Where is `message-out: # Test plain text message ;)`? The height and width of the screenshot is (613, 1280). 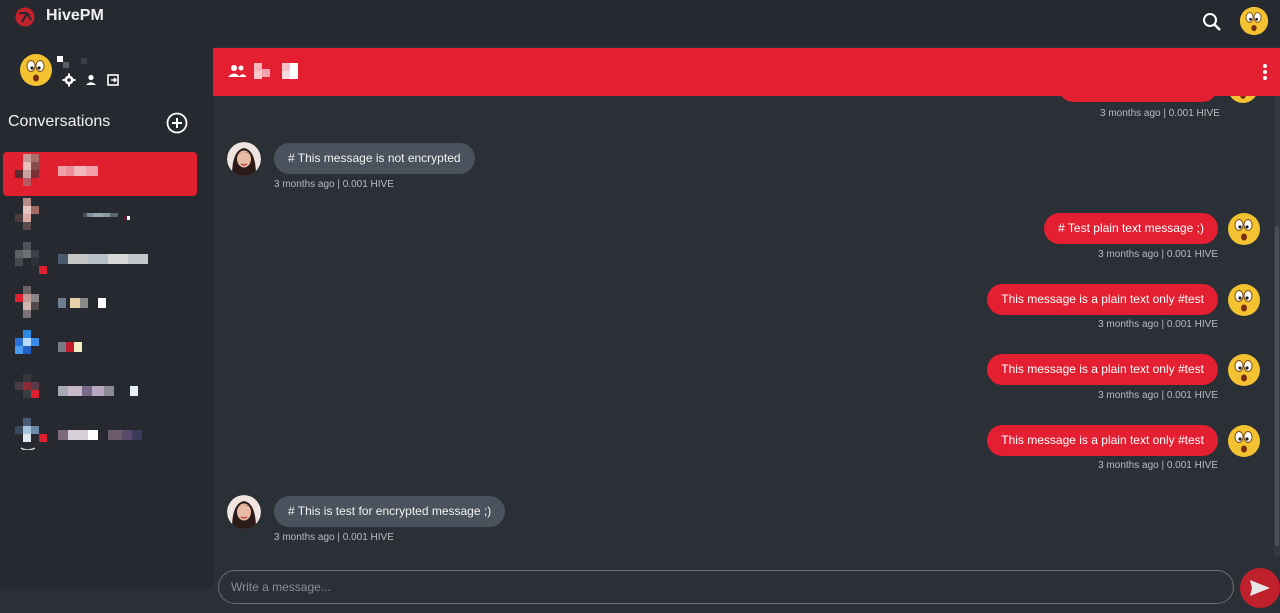
message-out: # Test plain text message ;) is located at coordinates (1131, 228).